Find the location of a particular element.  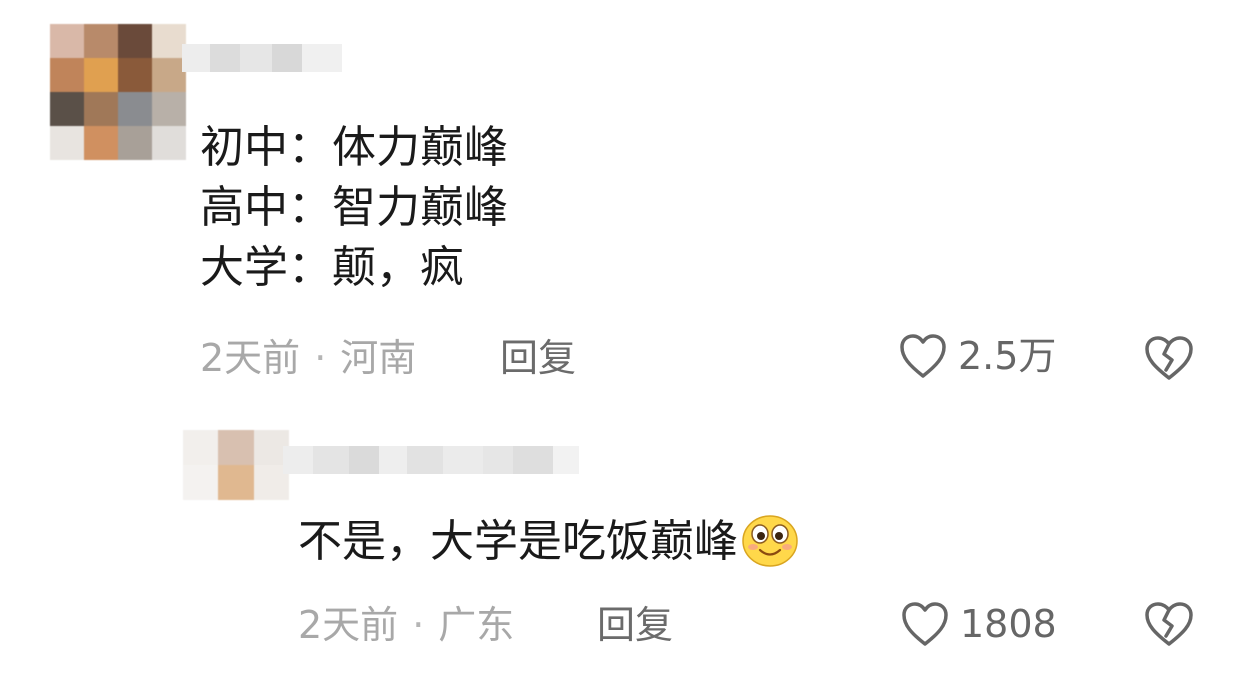

comment-location: 广东 is located at coordinates (476, 625).